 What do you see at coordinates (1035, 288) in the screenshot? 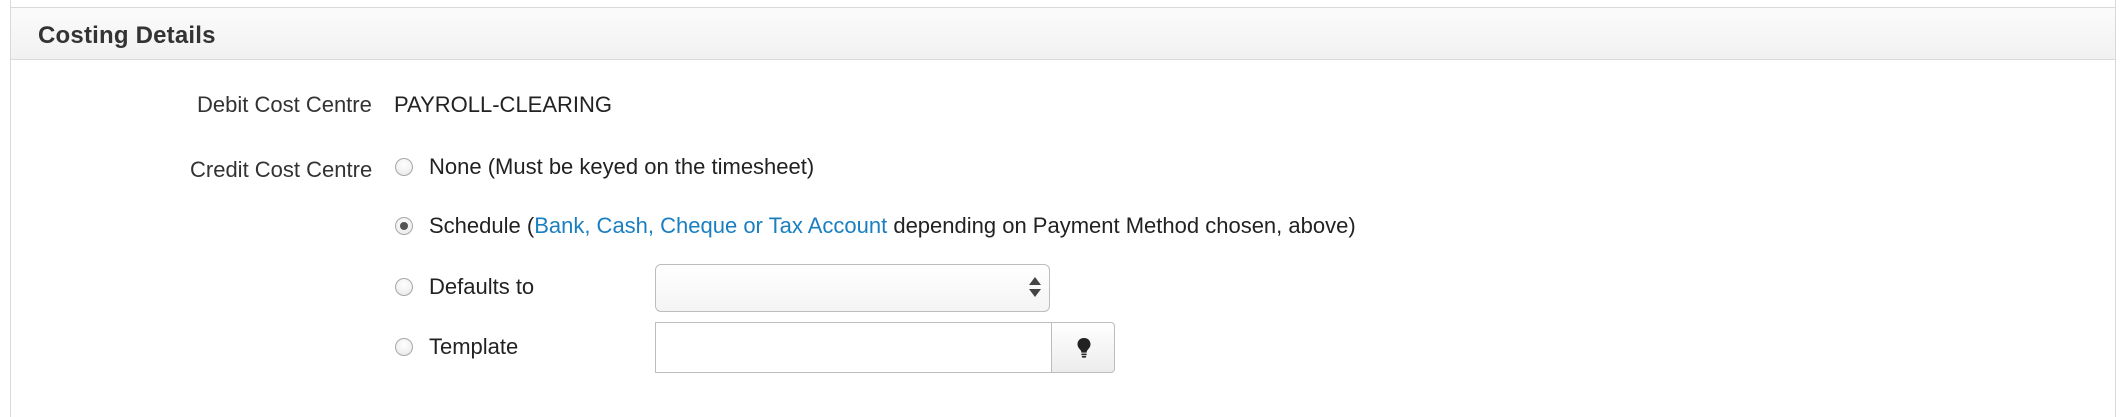
I see `select-arrows-icon` at bounding box center [1035, 288].